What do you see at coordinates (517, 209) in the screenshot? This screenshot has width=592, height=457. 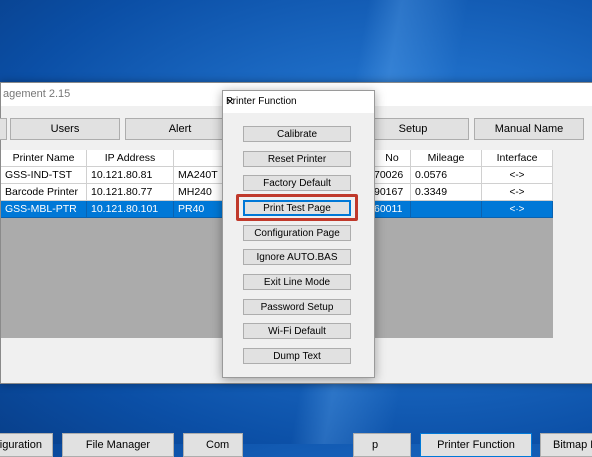 I see `cell-interface: <·>` at bounding box center [517, 209].